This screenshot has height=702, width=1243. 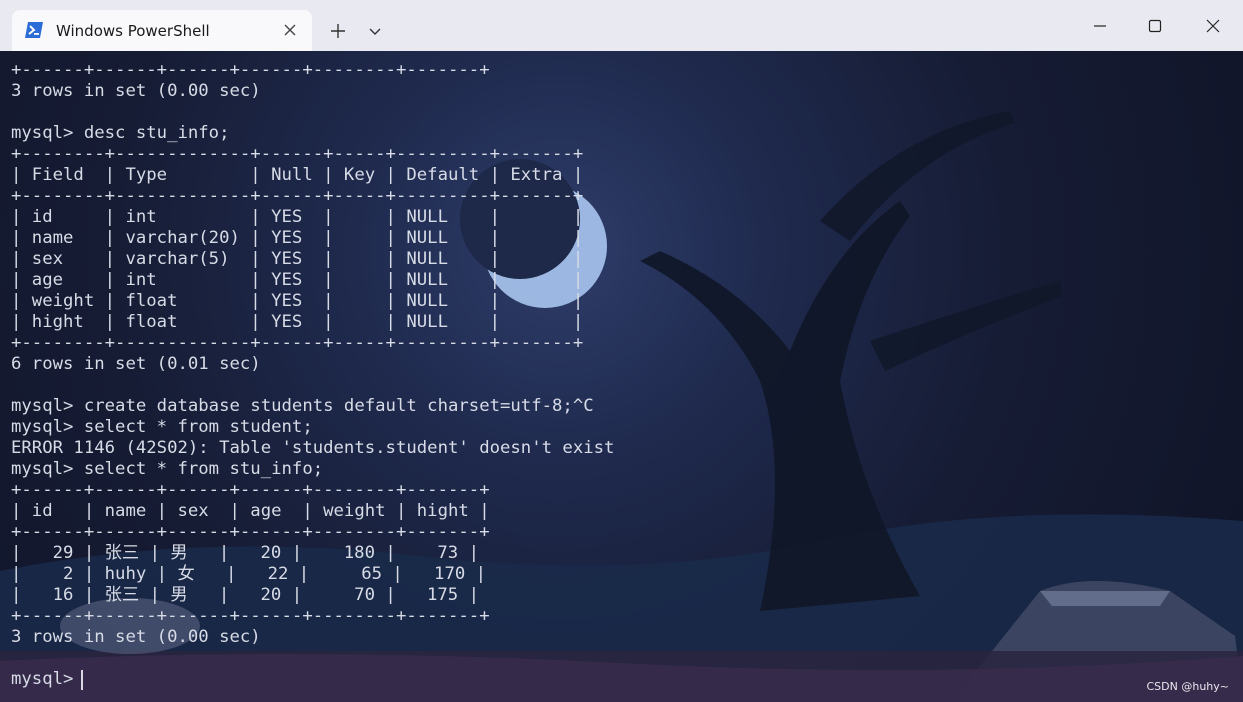 What do you see at coordinates (136, 364) in the screenshot?
I see `console-line: 6 rows in set (0.01 sec)` at bounding box center [136, 364].